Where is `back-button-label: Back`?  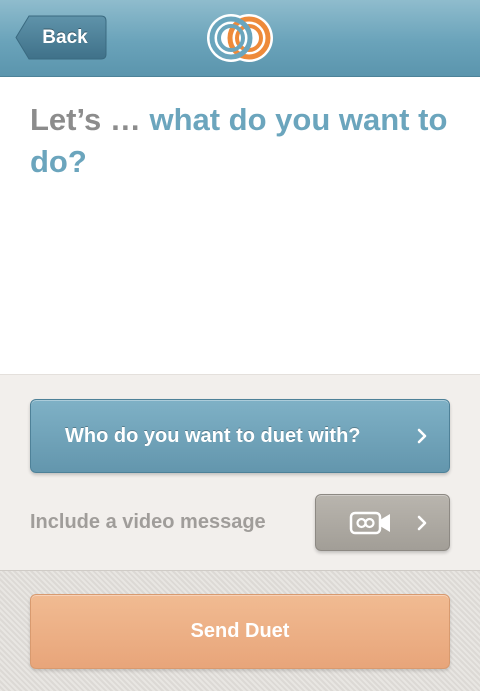
back-button-label: Back is located at coordinates (65, 37).